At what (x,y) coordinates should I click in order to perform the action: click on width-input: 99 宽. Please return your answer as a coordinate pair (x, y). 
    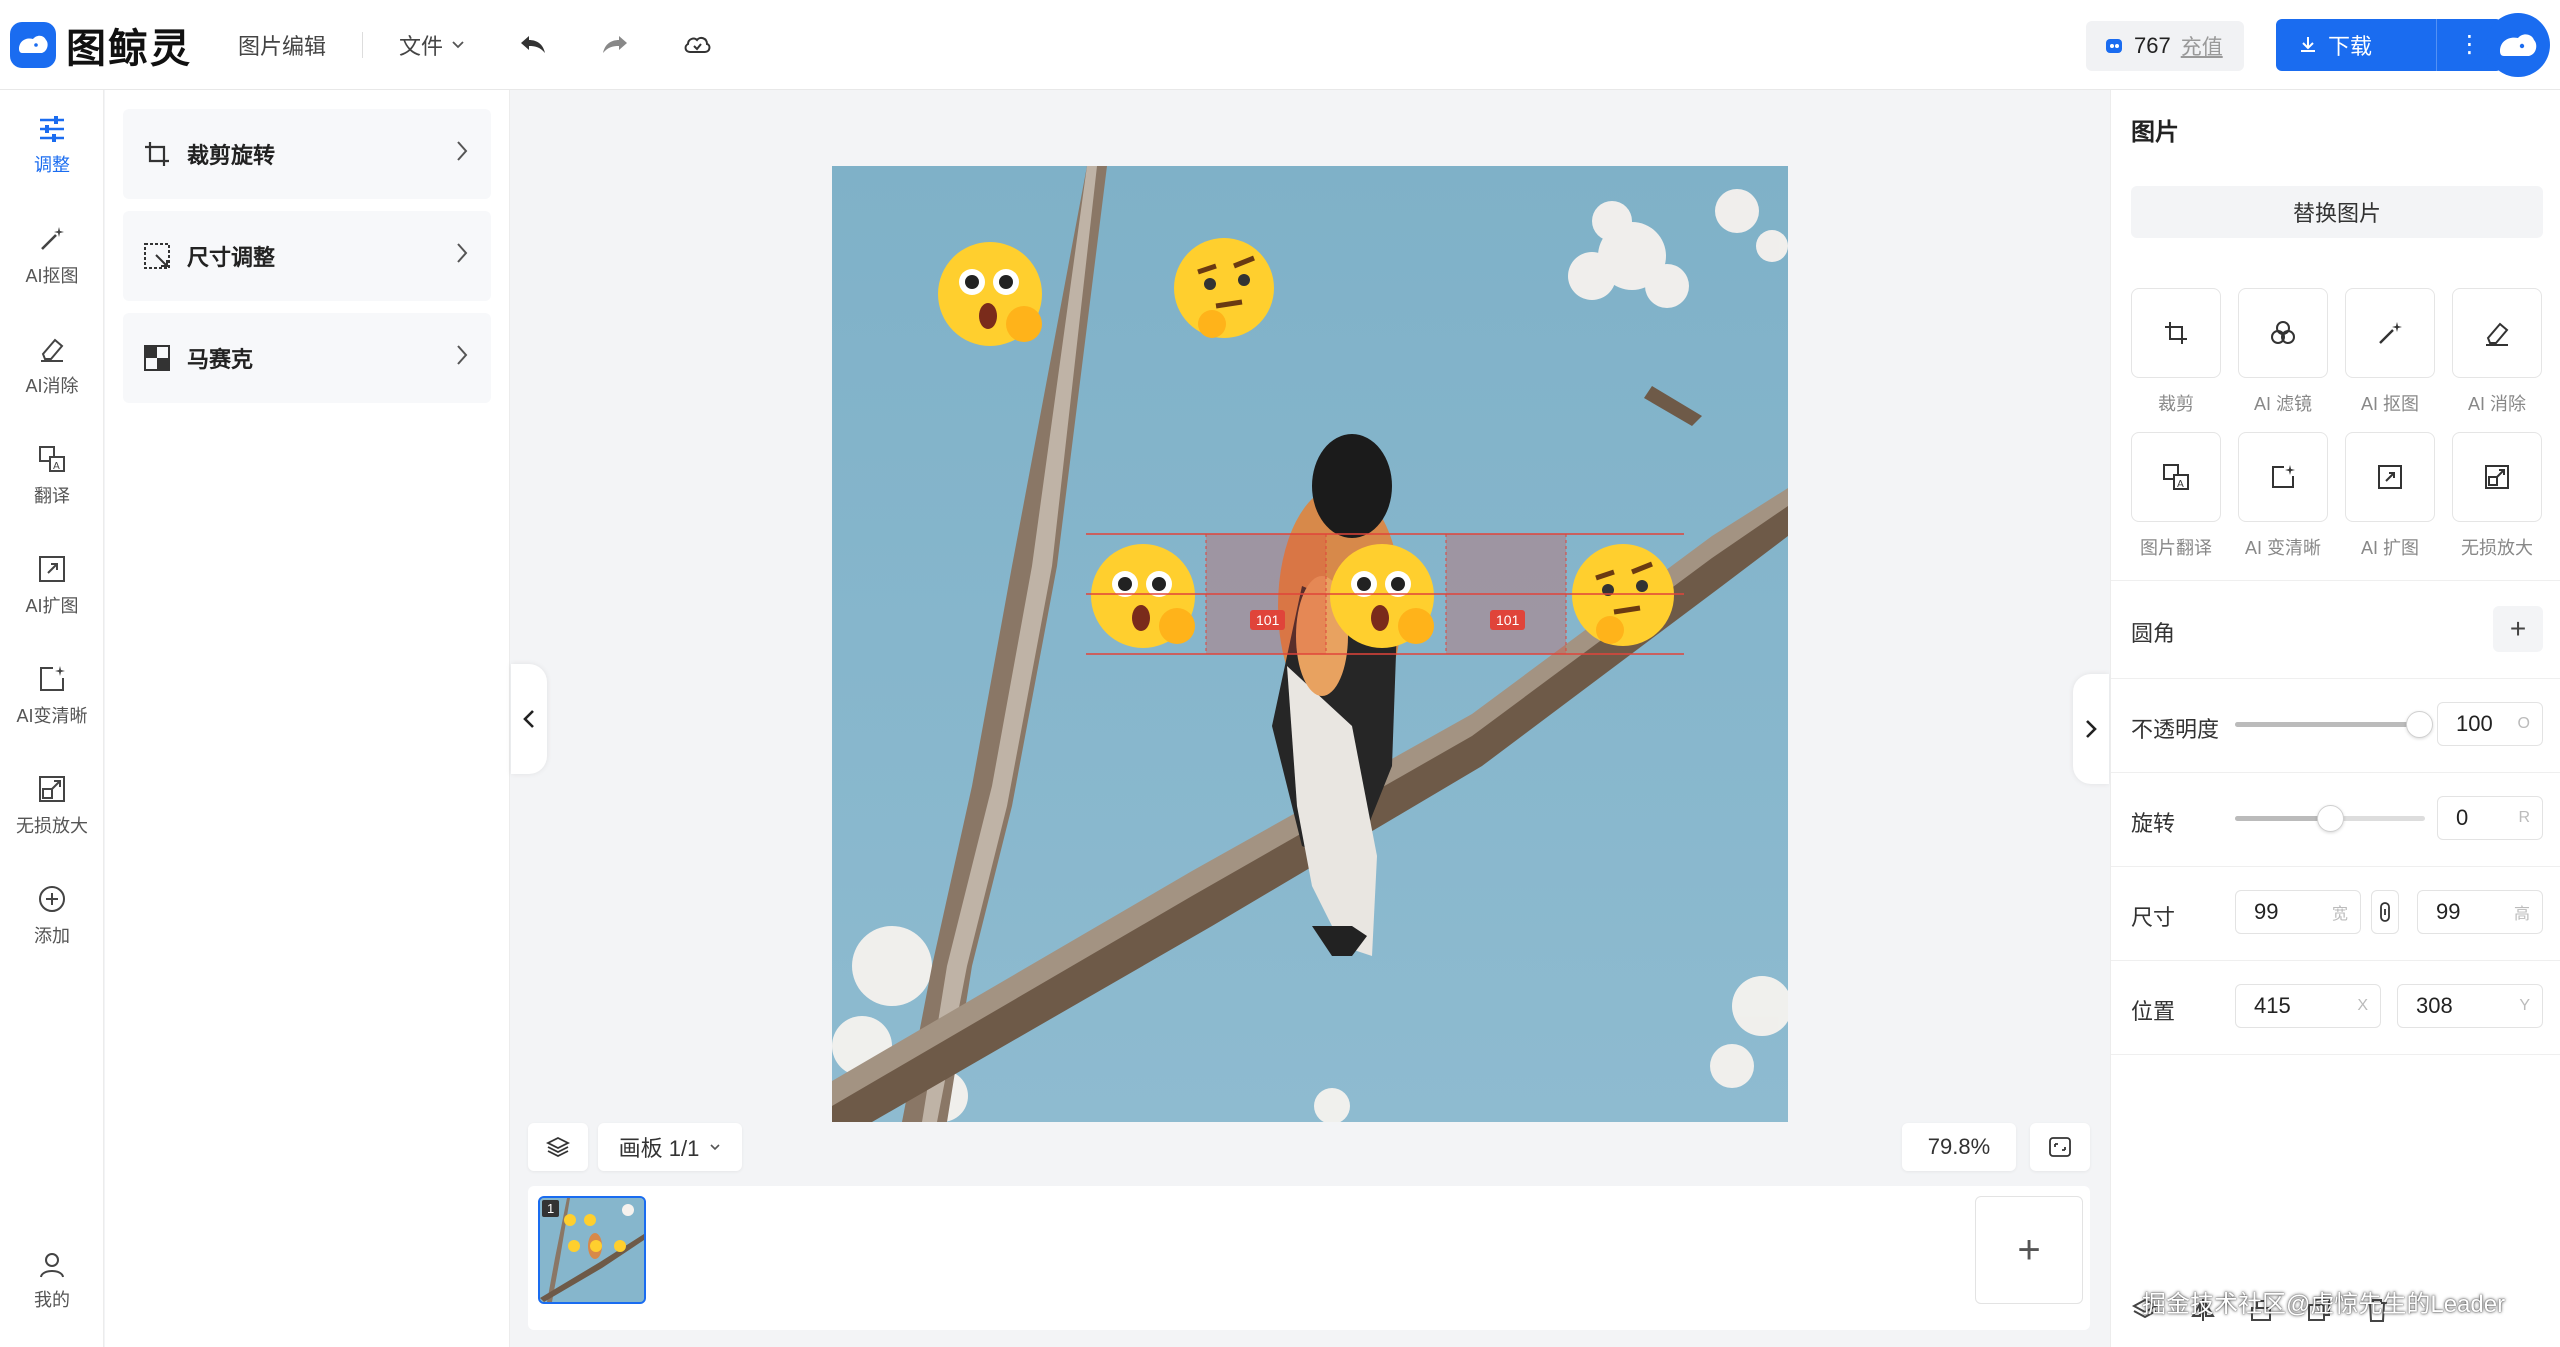
    Looking at the image, I should click on (2298, 912).